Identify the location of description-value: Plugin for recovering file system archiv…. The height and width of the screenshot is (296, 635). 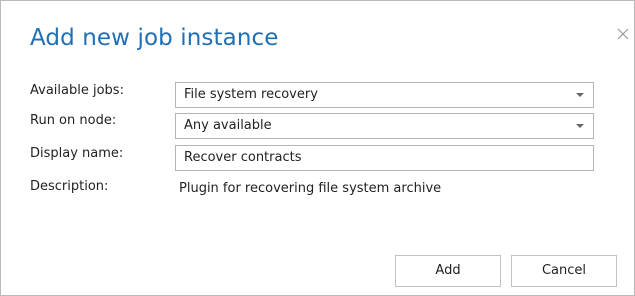
(310, 188).